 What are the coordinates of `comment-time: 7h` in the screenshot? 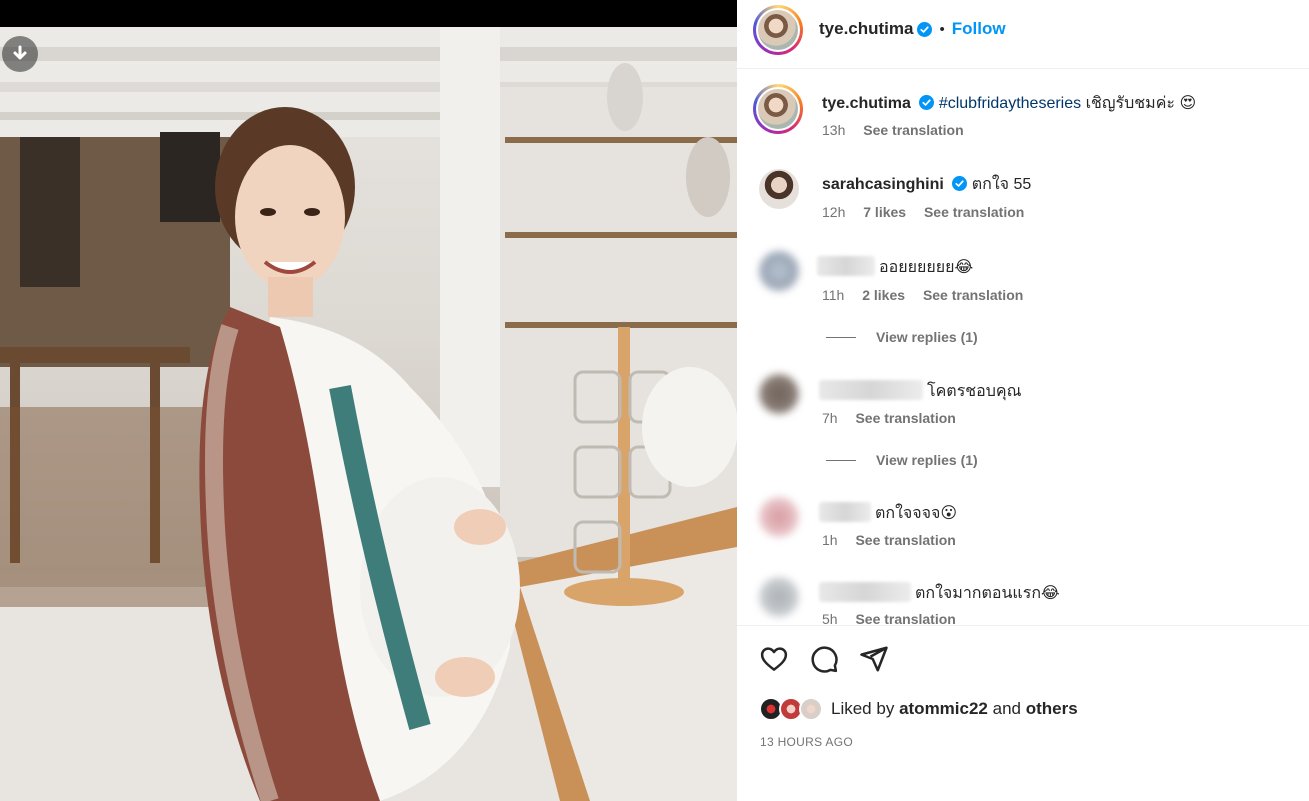 It's located at (830, 418).